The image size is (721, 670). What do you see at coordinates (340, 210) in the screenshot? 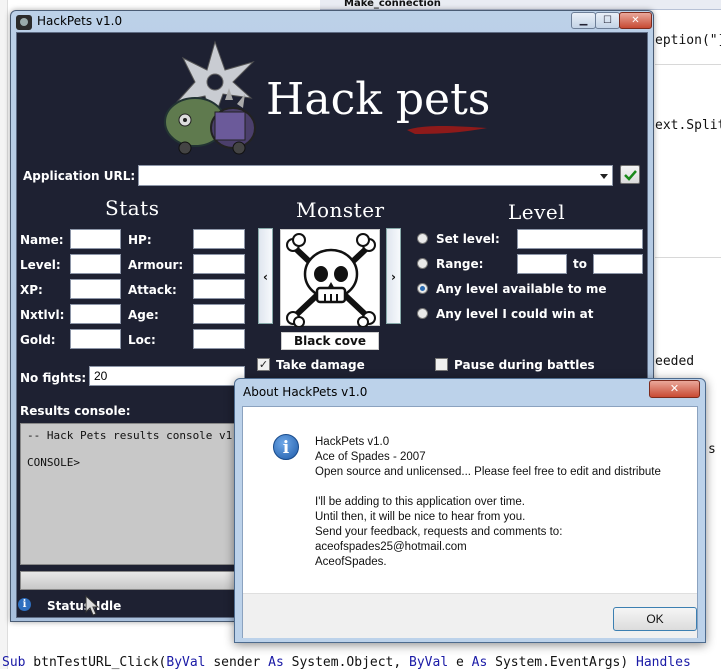
I see `monster-heading: Monster` at bounding box center [340, 210].